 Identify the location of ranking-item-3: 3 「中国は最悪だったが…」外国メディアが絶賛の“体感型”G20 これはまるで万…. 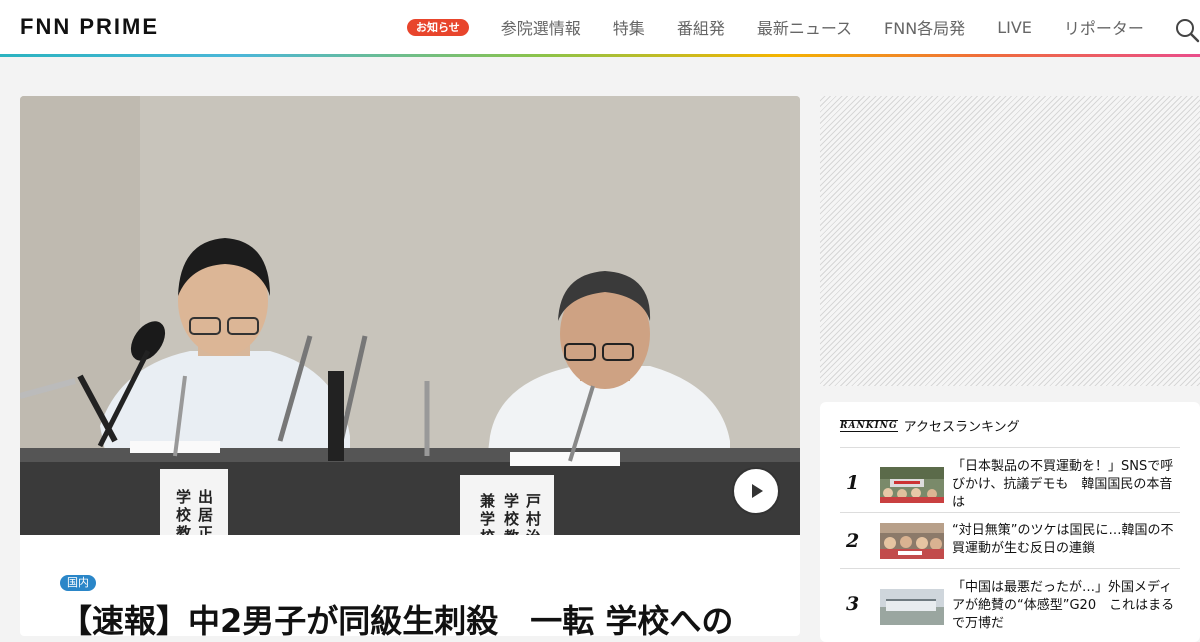
(1010, 600).